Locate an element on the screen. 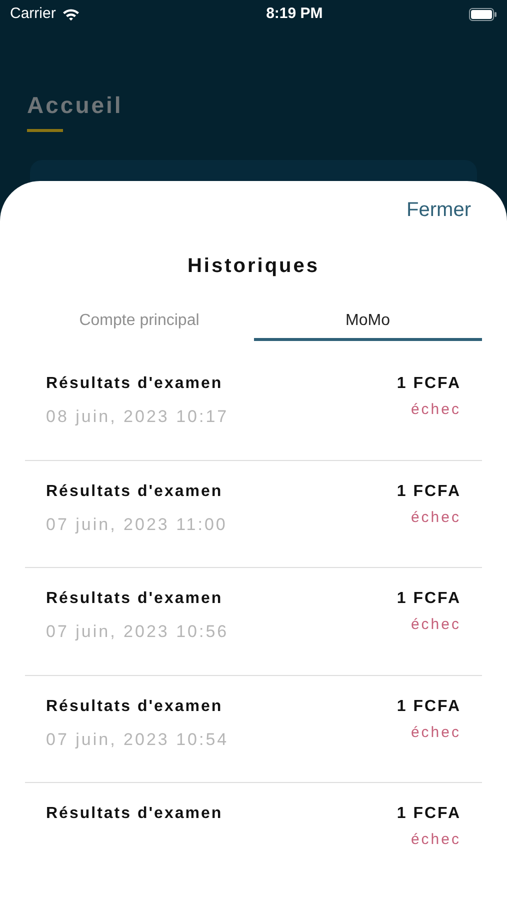  wifi-icon is located at coordinates (71, 14).